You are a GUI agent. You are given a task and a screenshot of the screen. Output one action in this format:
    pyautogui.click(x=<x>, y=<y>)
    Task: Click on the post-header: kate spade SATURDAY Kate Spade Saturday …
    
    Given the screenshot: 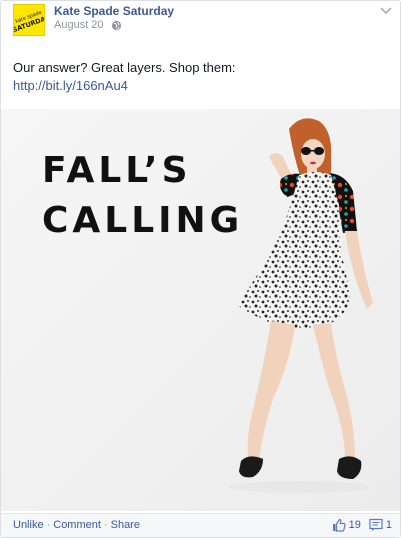 What is the action you would take?
    pyautogui.click(x=200, y=21)
    